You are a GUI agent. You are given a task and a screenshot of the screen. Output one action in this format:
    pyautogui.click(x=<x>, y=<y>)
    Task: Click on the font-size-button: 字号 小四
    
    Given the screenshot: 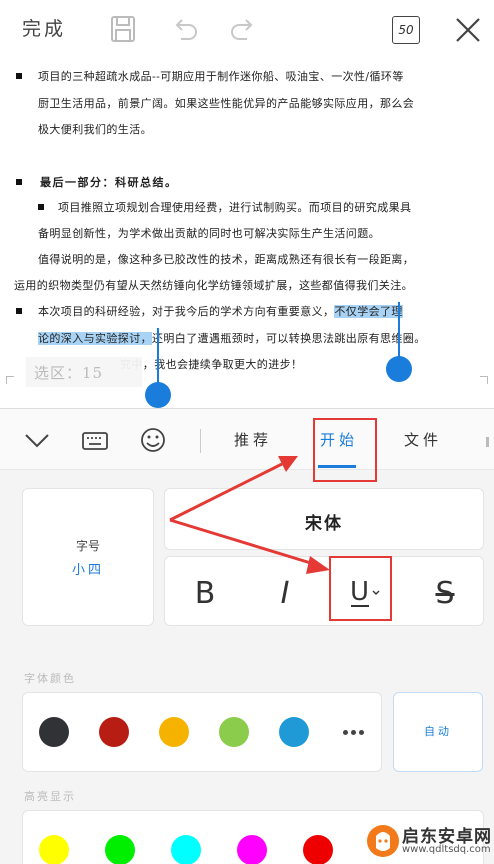 What is the action you would take?
    pyautogui.click(x=88, y=557)
    